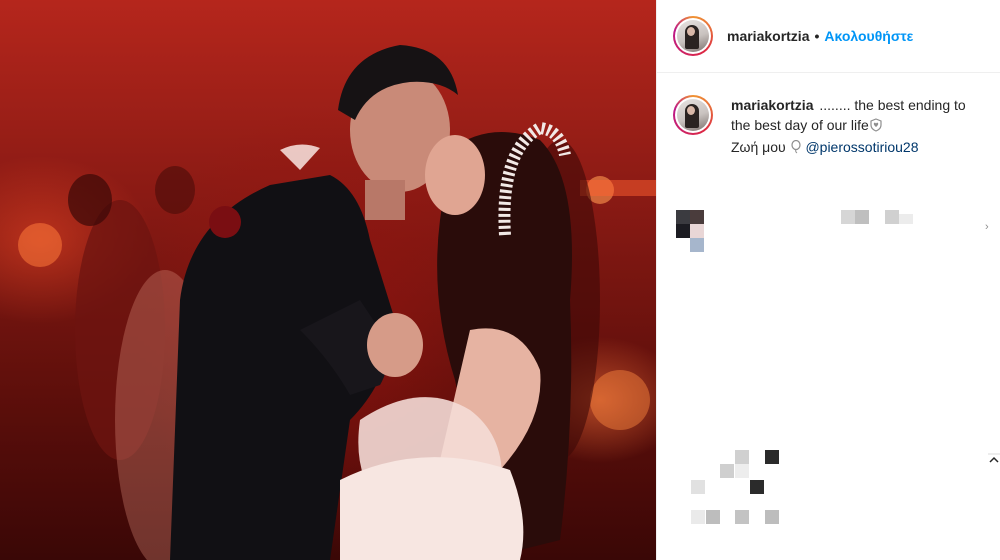 This screenshot has height=560, width=1000. I want to click on follow-button: Ακολουθήστε, so click(868, 36).